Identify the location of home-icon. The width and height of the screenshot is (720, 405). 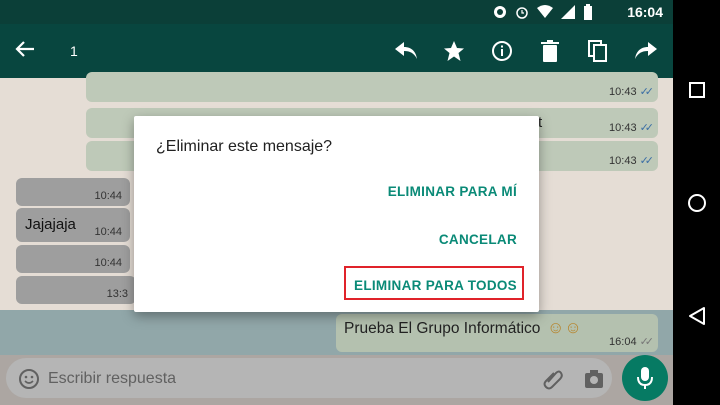
(697, 203).